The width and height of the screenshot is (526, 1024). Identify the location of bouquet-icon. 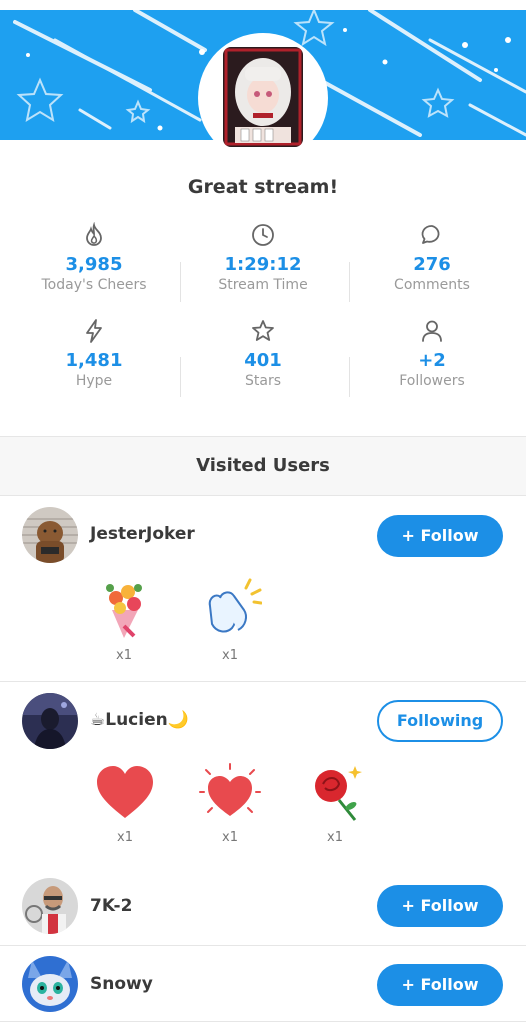
(124, 611).